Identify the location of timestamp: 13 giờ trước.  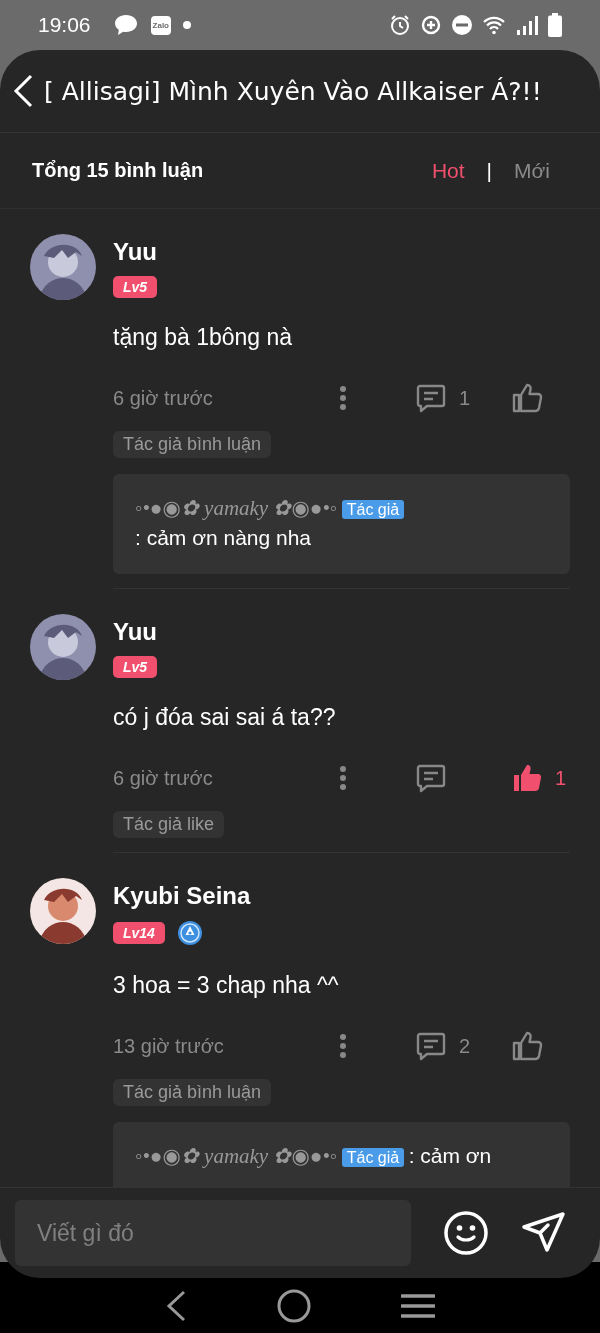
(169, 1046).